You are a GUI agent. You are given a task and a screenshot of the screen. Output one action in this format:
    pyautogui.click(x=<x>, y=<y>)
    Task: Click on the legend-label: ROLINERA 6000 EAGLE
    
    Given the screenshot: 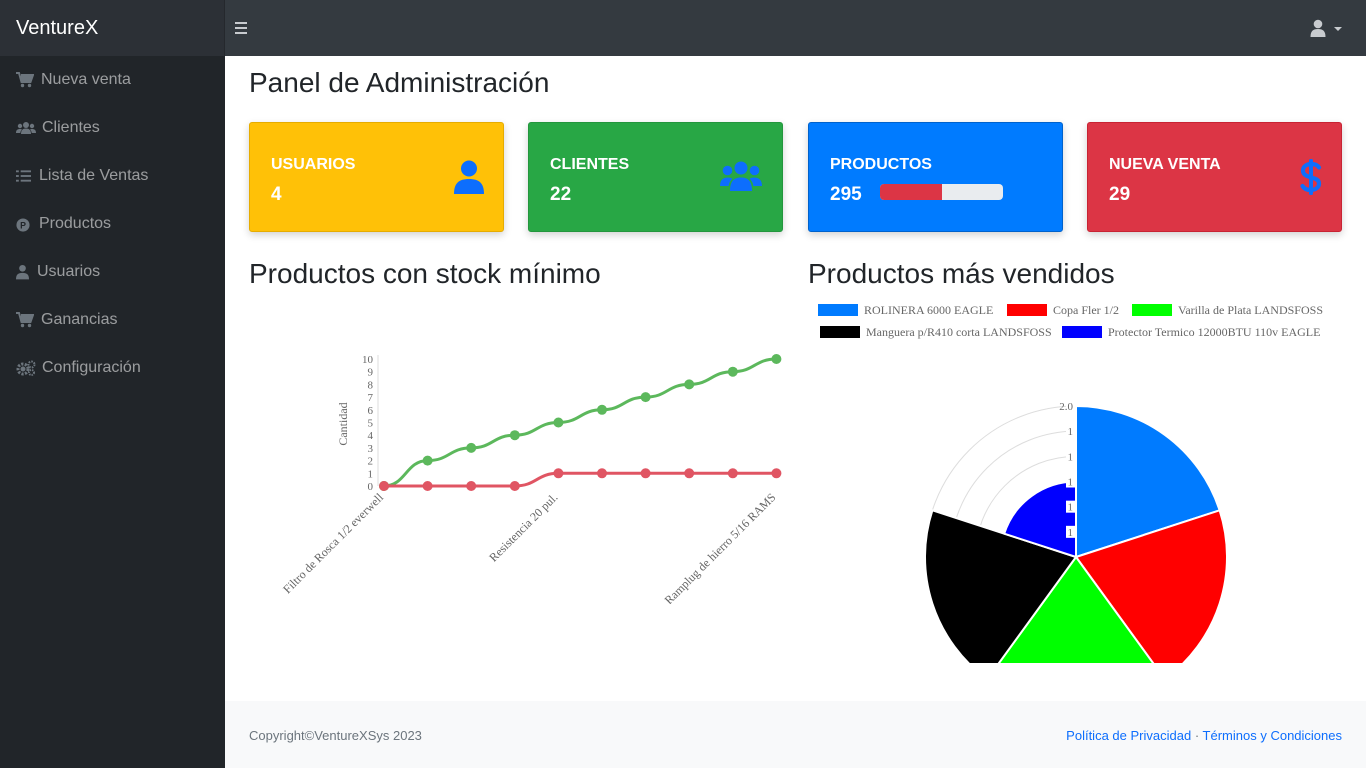 What is the action you would take?
    pyautogui.click(x=928, y=310)
    